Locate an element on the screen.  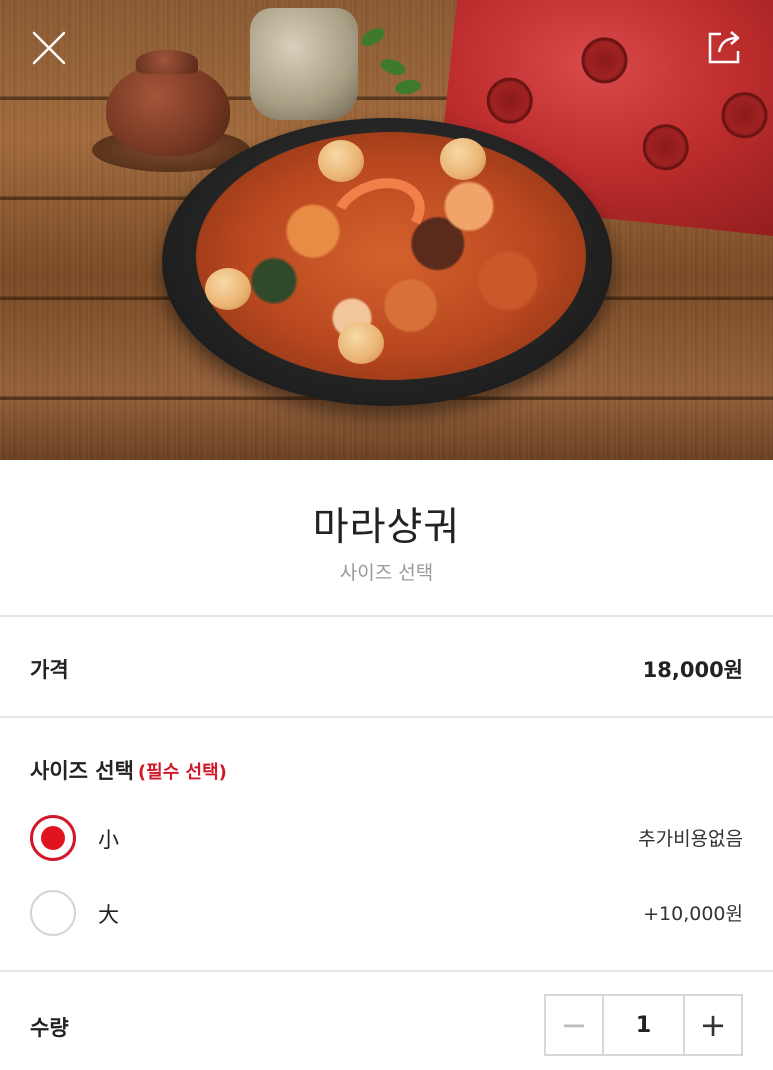
option-price: +10,000원 is located at coordinates (693, 914).